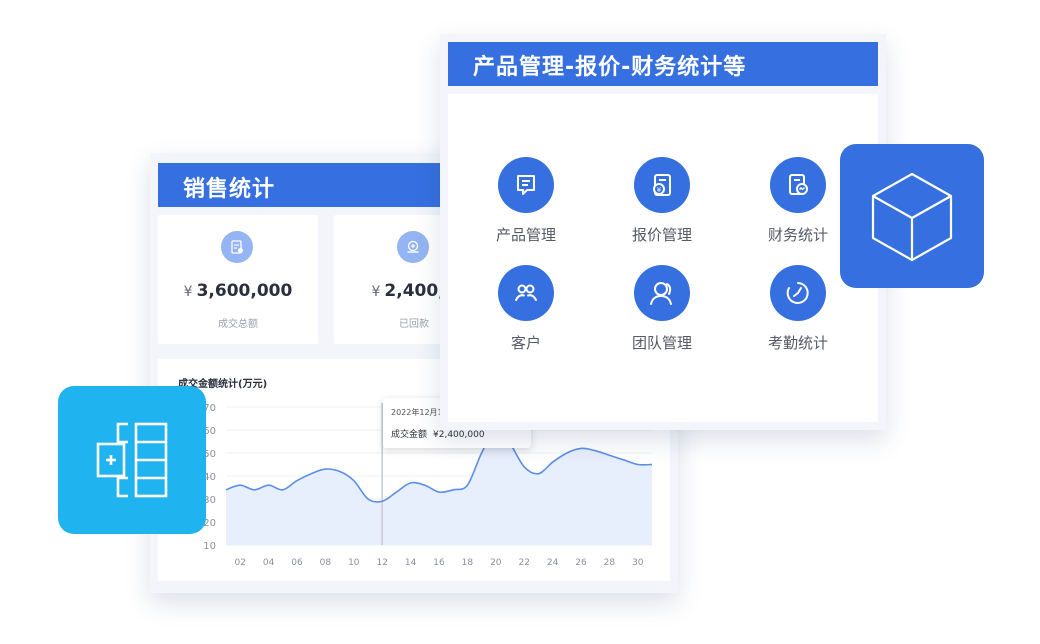 The width and height of the screenshot is (1040, 644). Describe the element at coordinates (525, 235) in the screenshot. I see `module-label: 产品管理` at that location.